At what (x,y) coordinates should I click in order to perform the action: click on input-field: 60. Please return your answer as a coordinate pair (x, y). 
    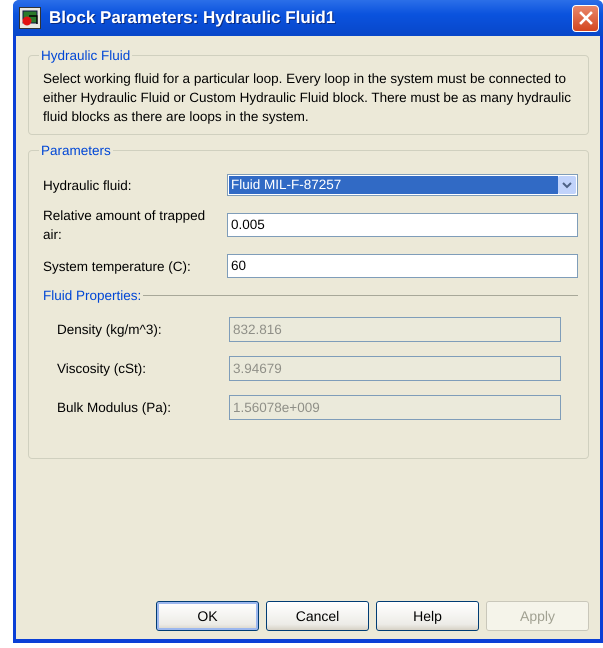
    Looking at the image, I should click on (402, 266).